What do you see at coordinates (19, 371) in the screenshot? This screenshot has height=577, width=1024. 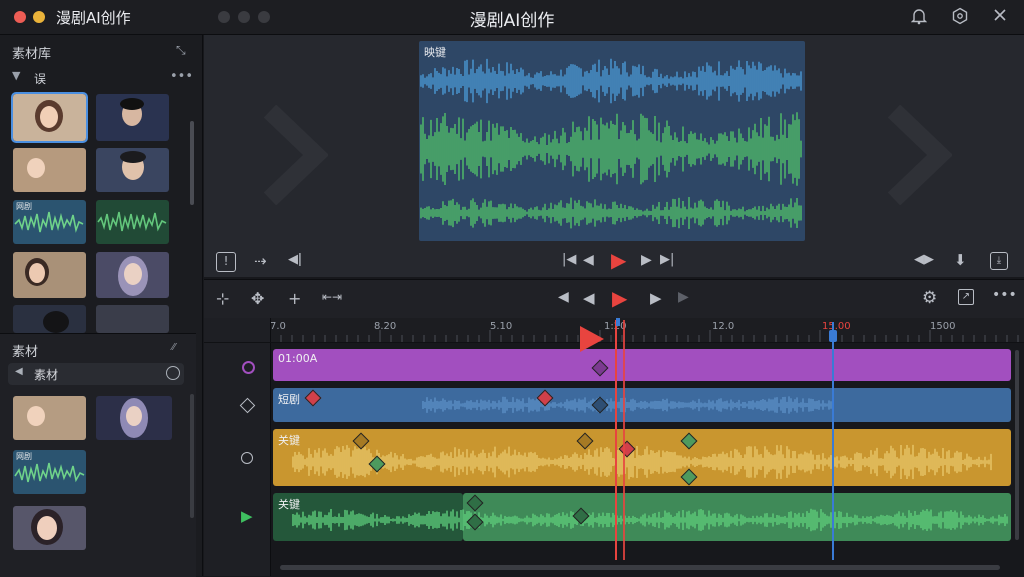 I see `chevron-left-icon: ◀` at bounding box center [19, 371].